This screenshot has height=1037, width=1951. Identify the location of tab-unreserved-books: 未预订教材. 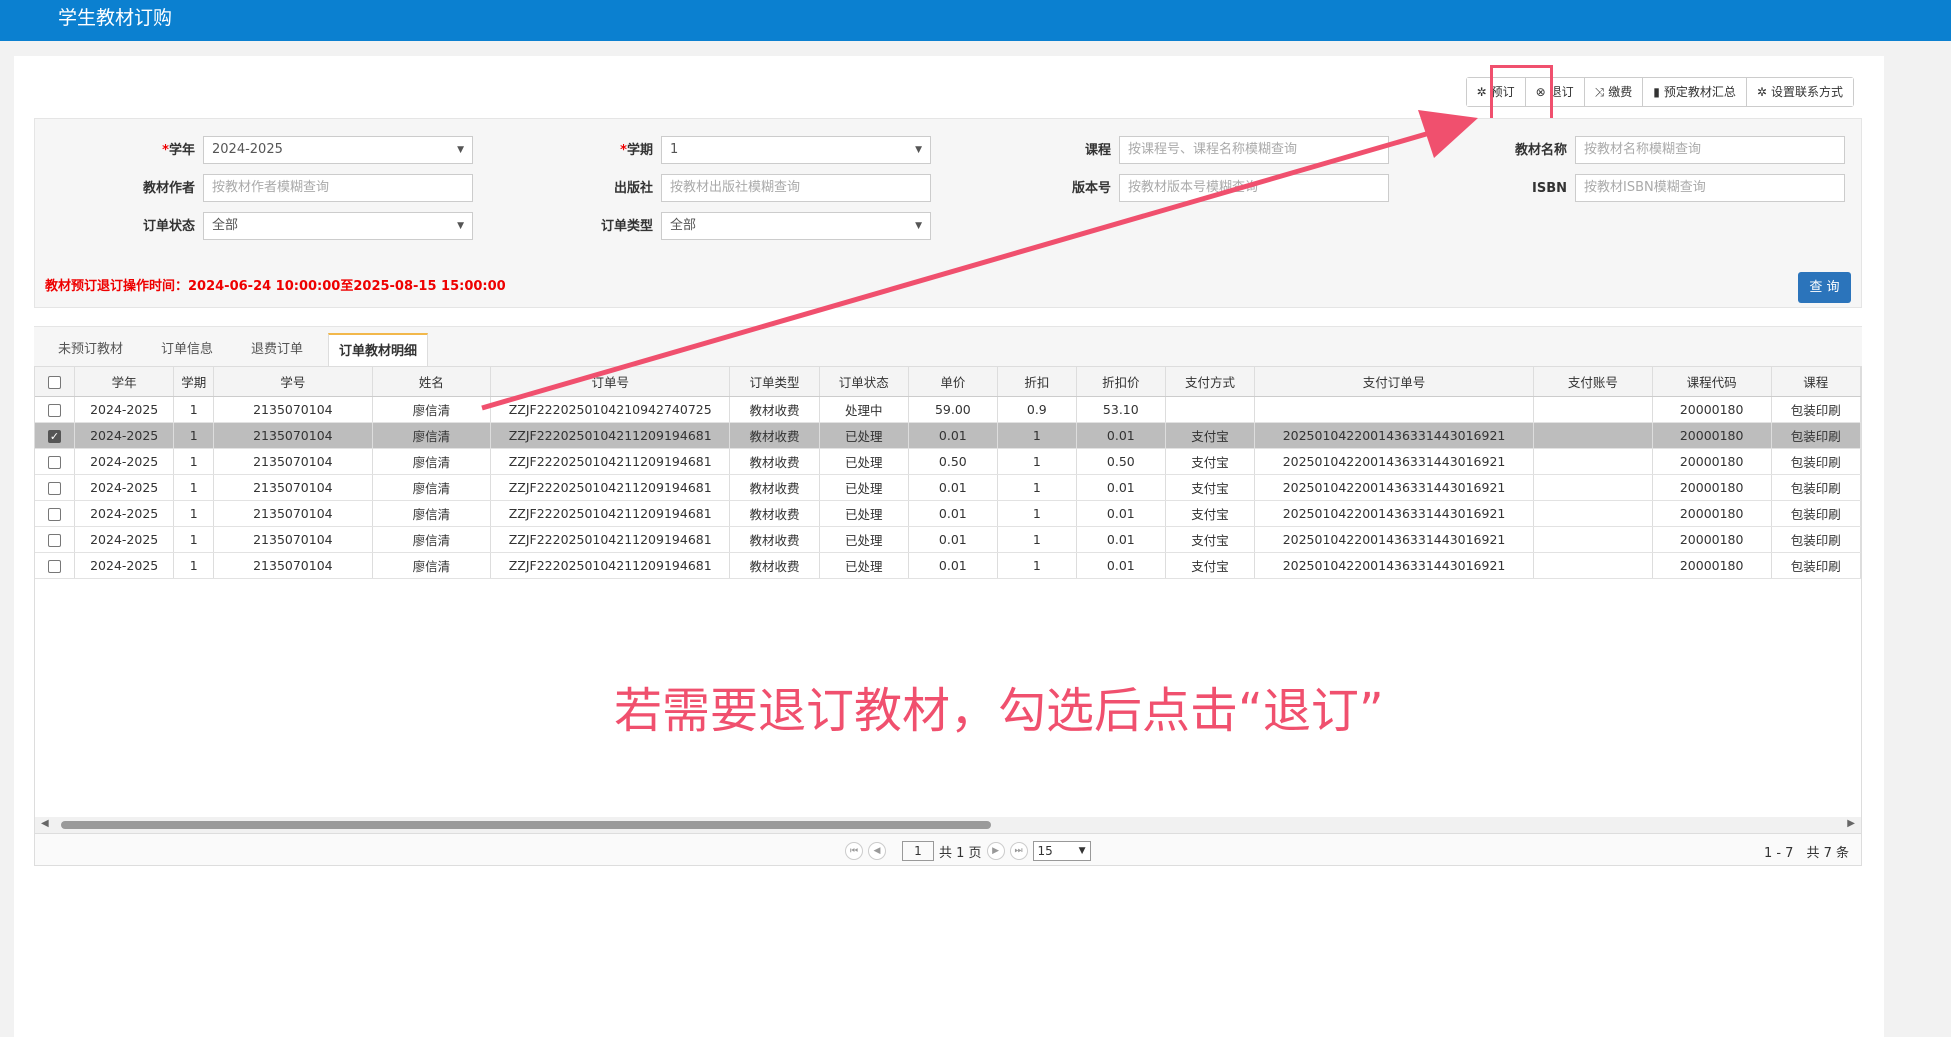
(90, 350).